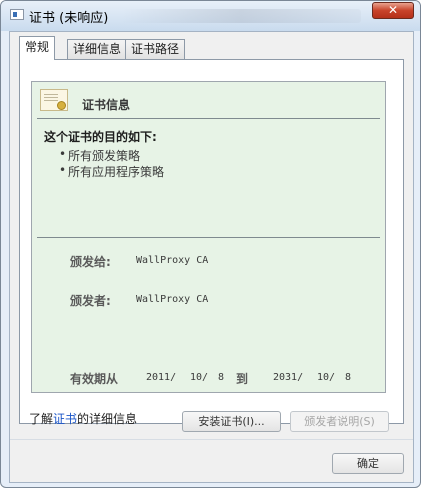  What do you see at coordinates (37, 48) in the screenshot?
I see `tab-general: 常规` at bounding box center [37, 48].